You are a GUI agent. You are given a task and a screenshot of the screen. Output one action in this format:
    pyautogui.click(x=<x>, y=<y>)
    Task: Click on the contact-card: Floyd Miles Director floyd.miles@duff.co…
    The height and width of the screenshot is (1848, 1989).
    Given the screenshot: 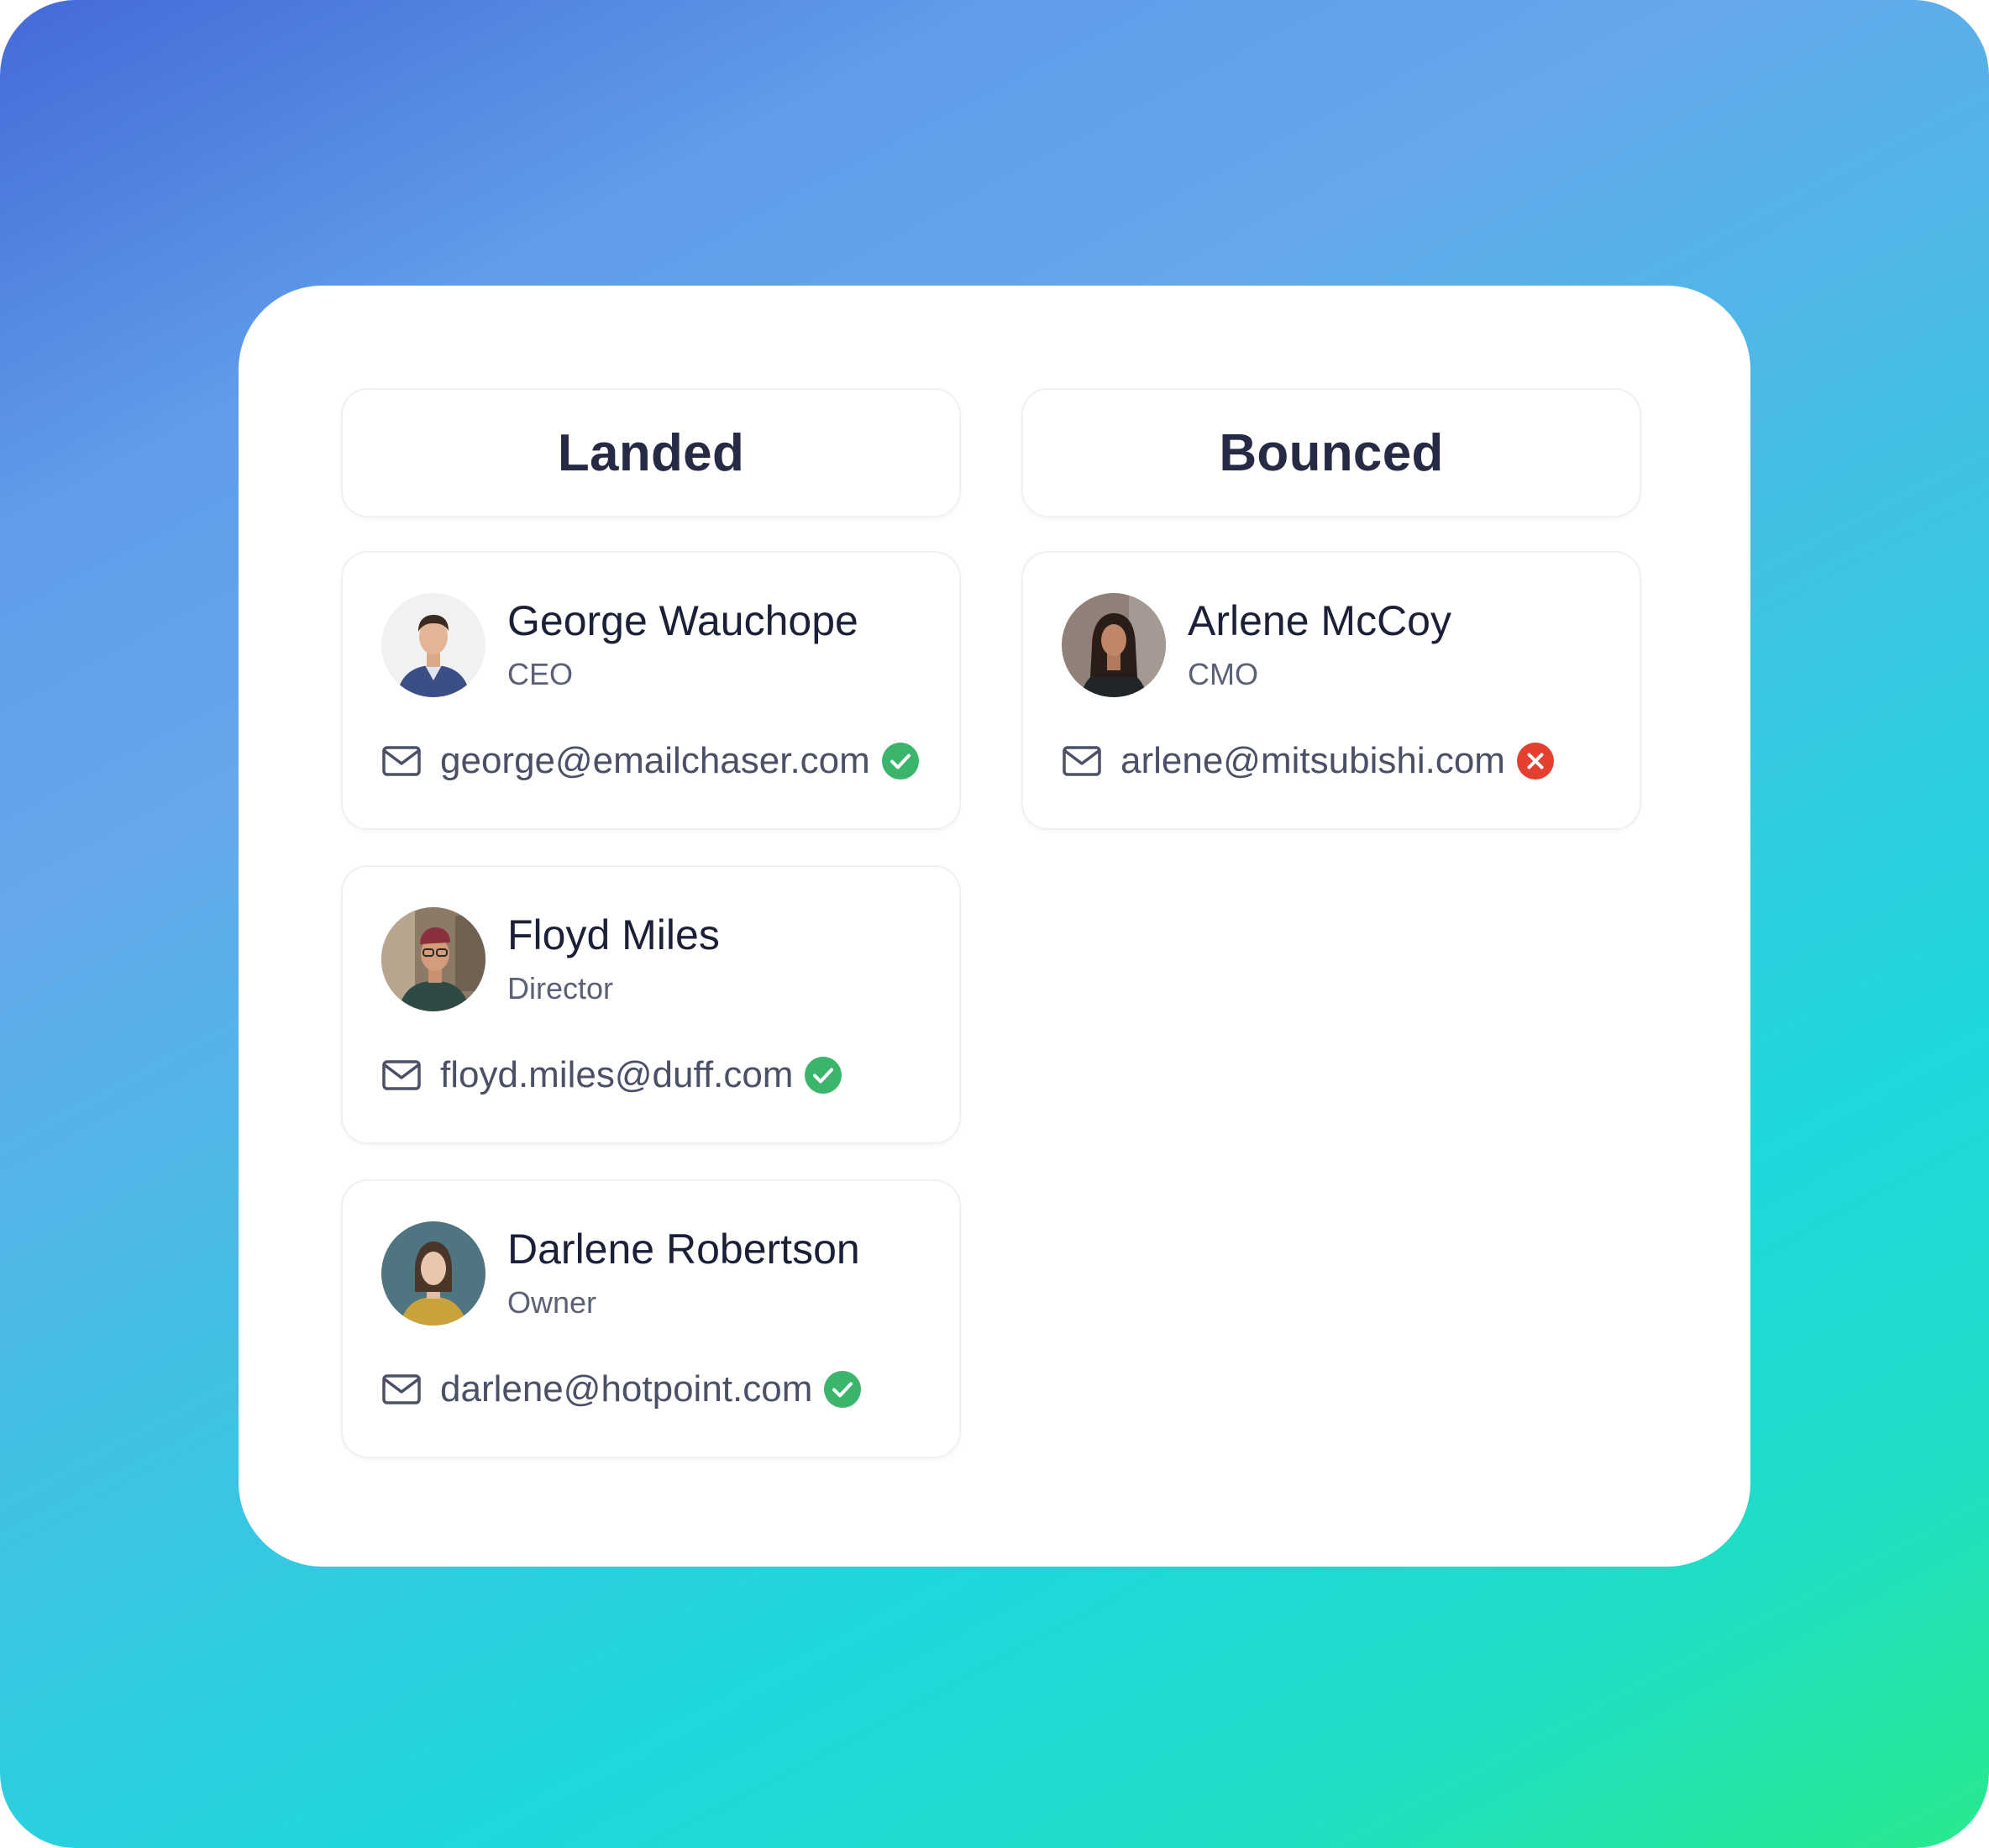 What is the action you would take?
    pyautogui.click(x=651, y=1004)
    